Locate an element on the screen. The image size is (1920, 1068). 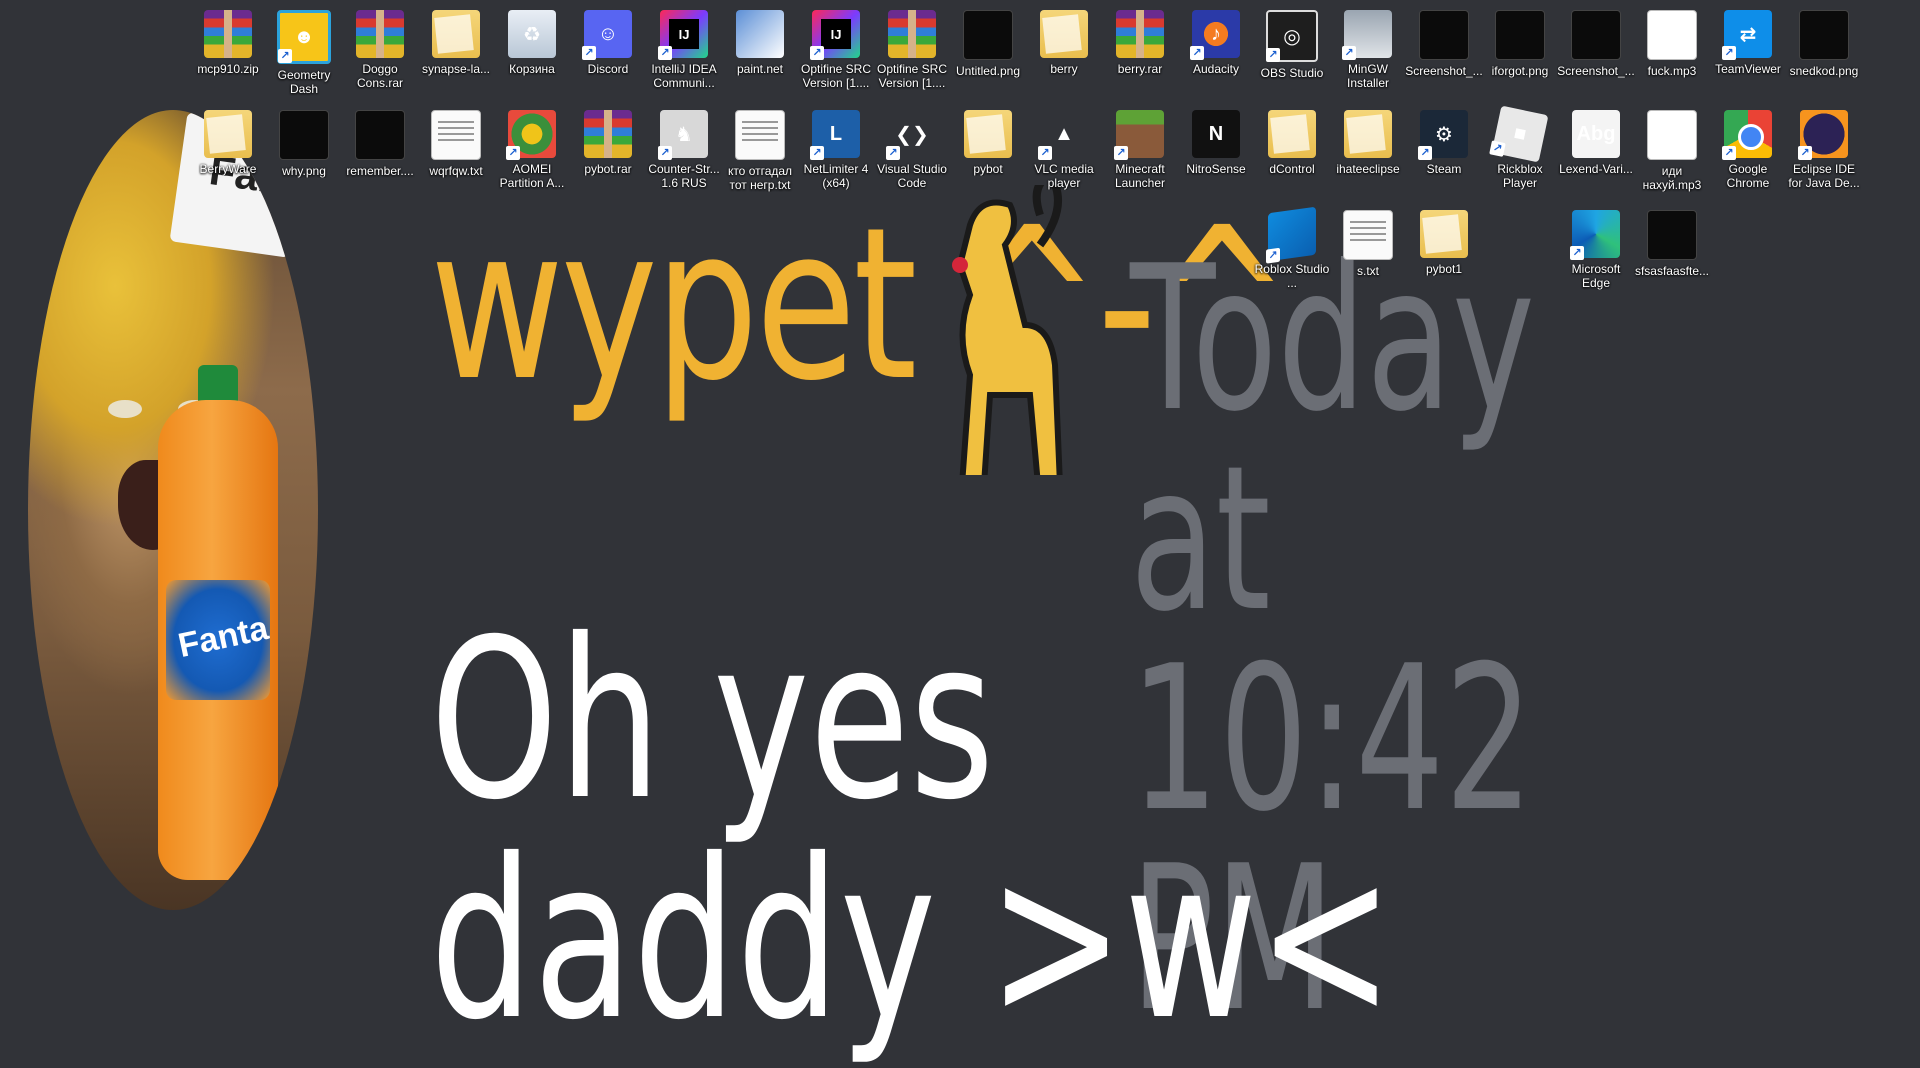
teamviewer-icon: ⇄ is located at coordinates (1747, 35).